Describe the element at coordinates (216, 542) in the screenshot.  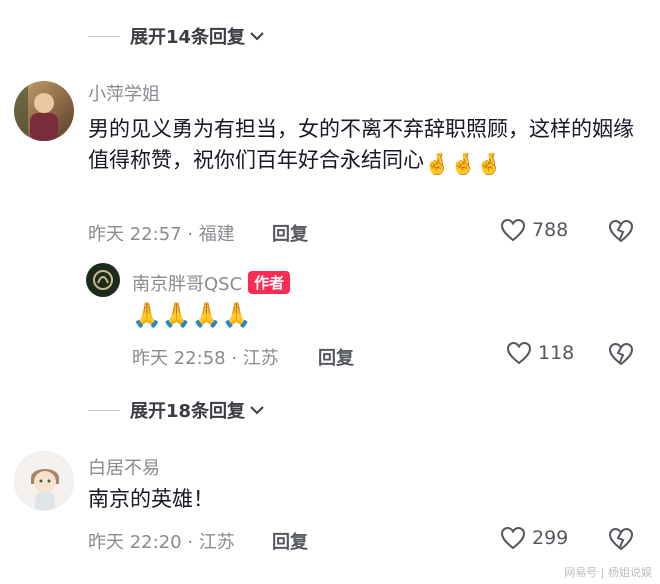
I see `comment-location: 江苏` at that location.